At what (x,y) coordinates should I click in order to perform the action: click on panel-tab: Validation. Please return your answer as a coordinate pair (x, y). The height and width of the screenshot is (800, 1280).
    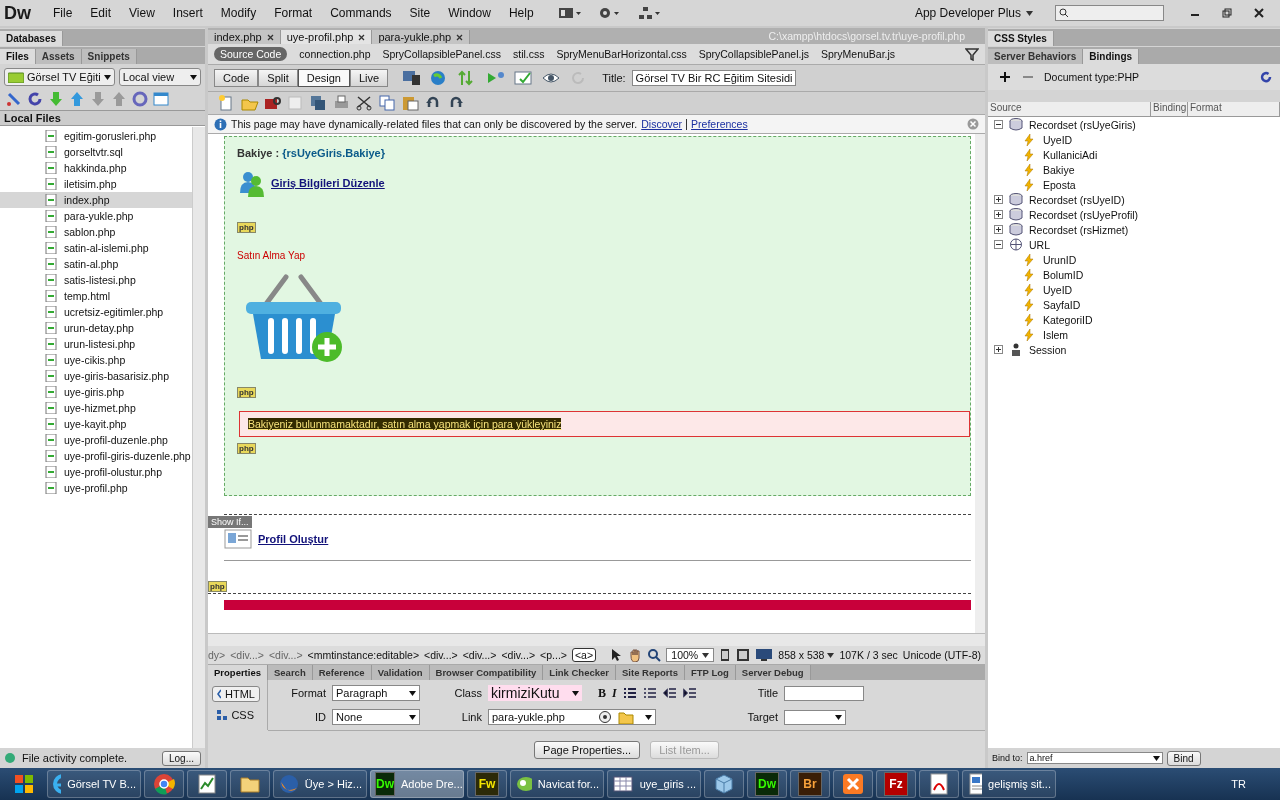
    Looking at the image, I should click on (400, 672).